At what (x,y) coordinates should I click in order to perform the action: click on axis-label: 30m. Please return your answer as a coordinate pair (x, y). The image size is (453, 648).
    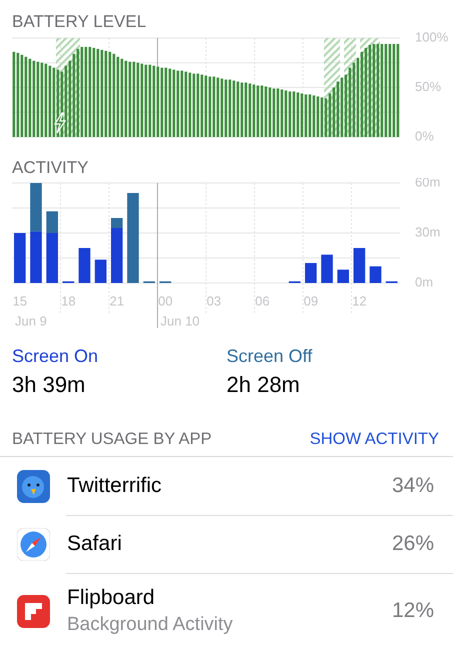
    Looking at the image, I should click on (427, 232).